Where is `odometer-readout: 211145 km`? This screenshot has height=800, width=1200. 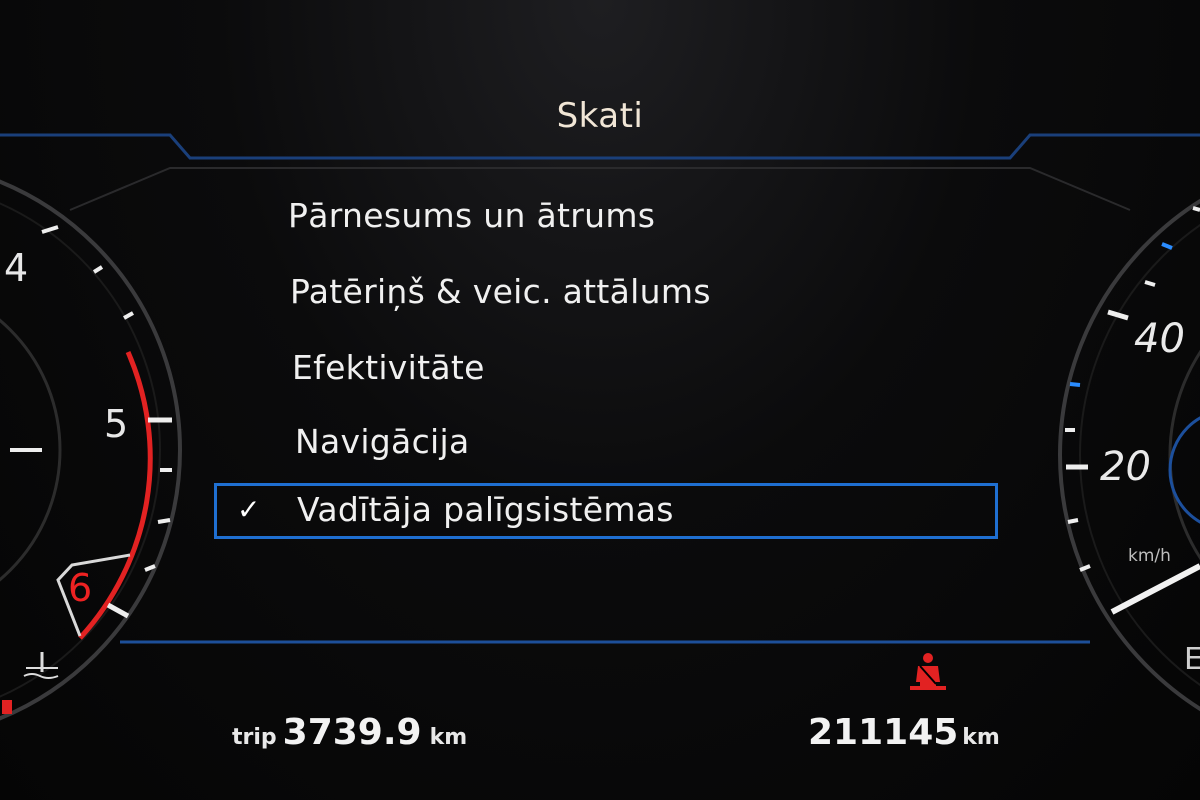 odometer-readout: 211145 km is located at coordinates (904, 732).